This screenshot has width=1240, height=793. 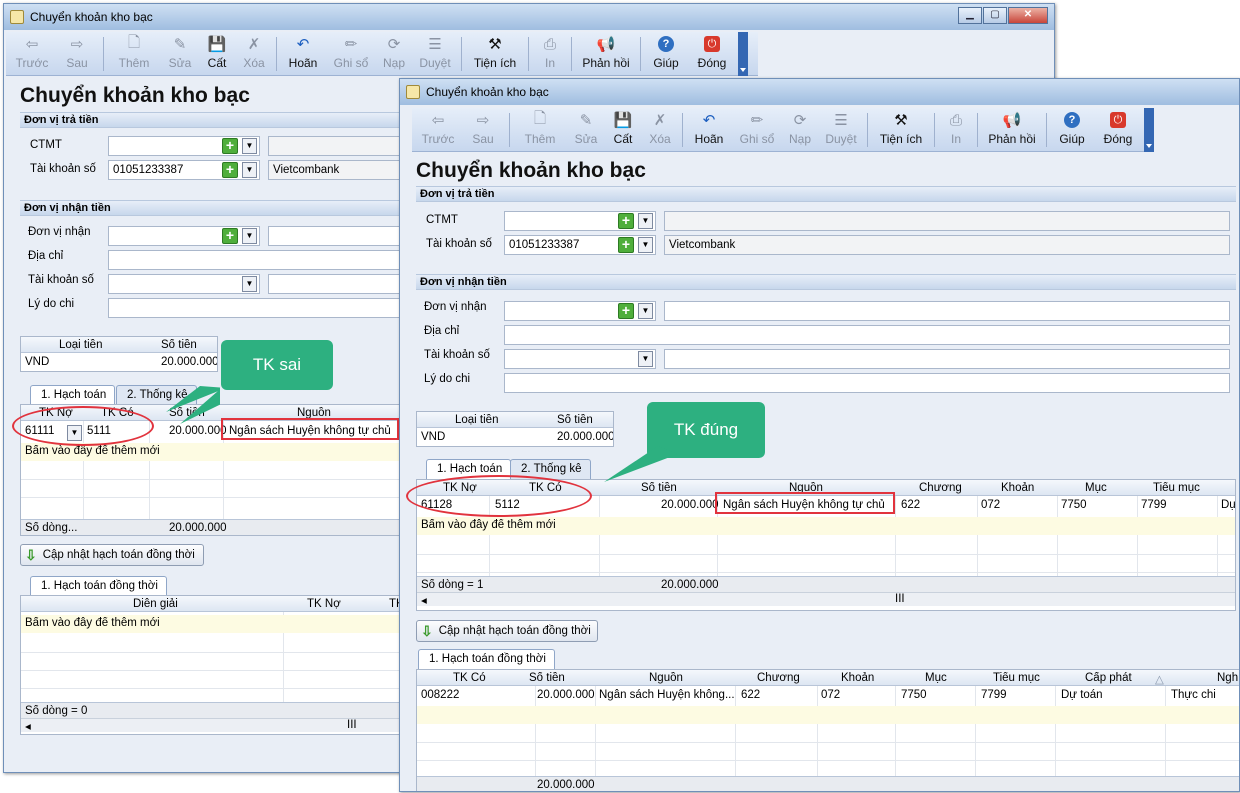 I want to click on front-payee-account-input, so click(x=580, y=359).